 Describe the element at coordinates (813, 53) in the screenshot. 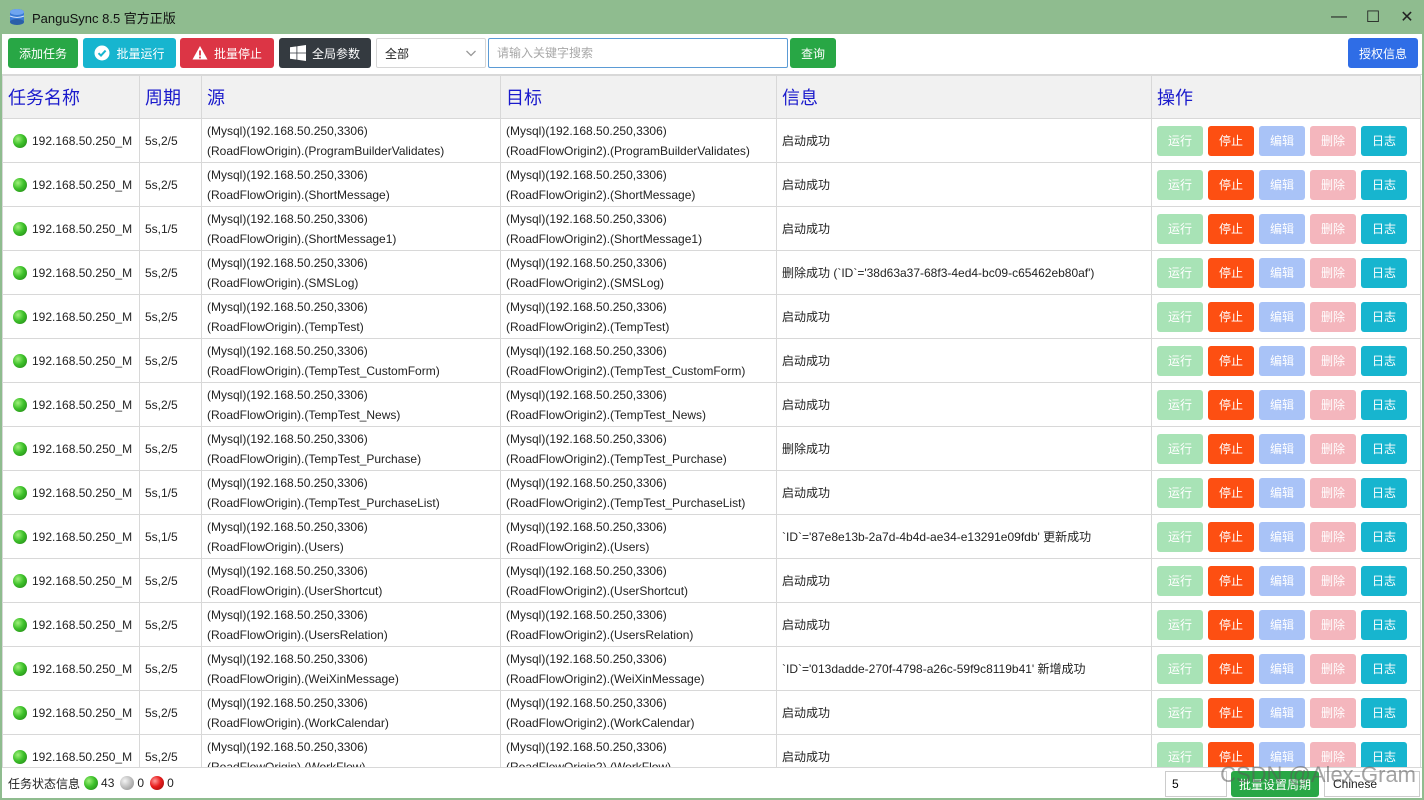

I see `query-button: 查询` at that location.